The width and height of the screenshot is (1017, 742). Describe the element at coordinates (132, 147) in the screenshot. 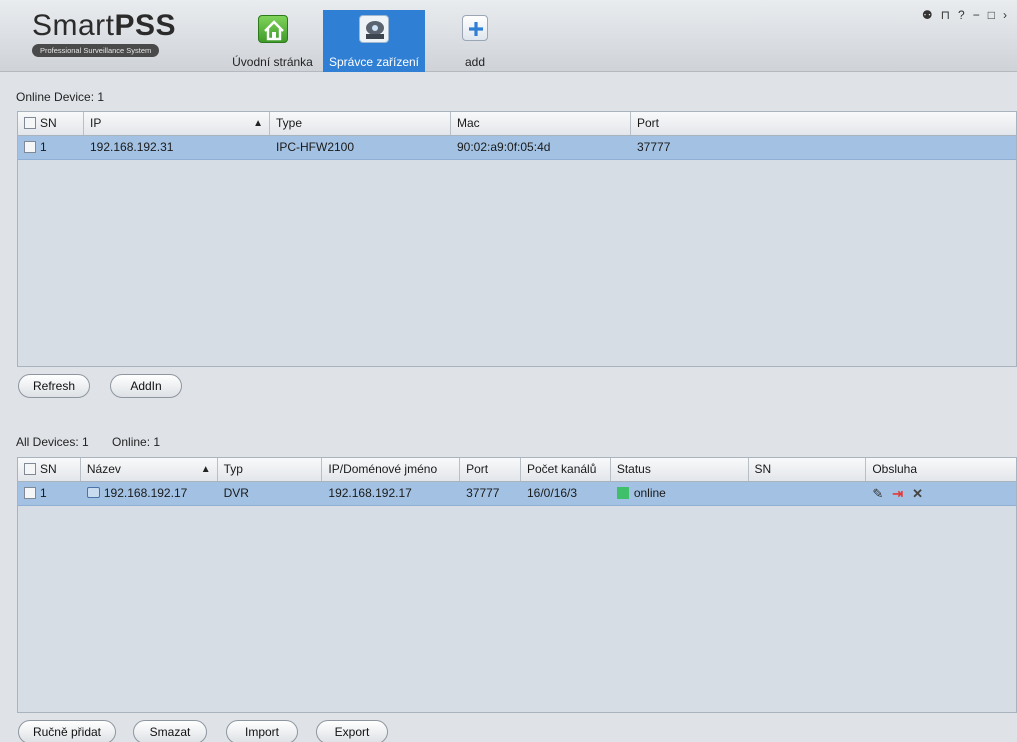

I see `row-ip: 192.168.192.31` at that location.